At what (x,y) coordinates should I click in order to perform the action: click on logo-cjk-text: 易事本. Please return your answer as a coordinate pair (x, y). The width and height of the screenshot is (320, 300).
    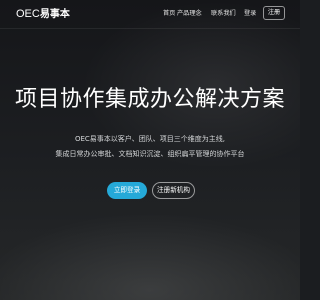
    Looking at the image, I should click on (54, 14).